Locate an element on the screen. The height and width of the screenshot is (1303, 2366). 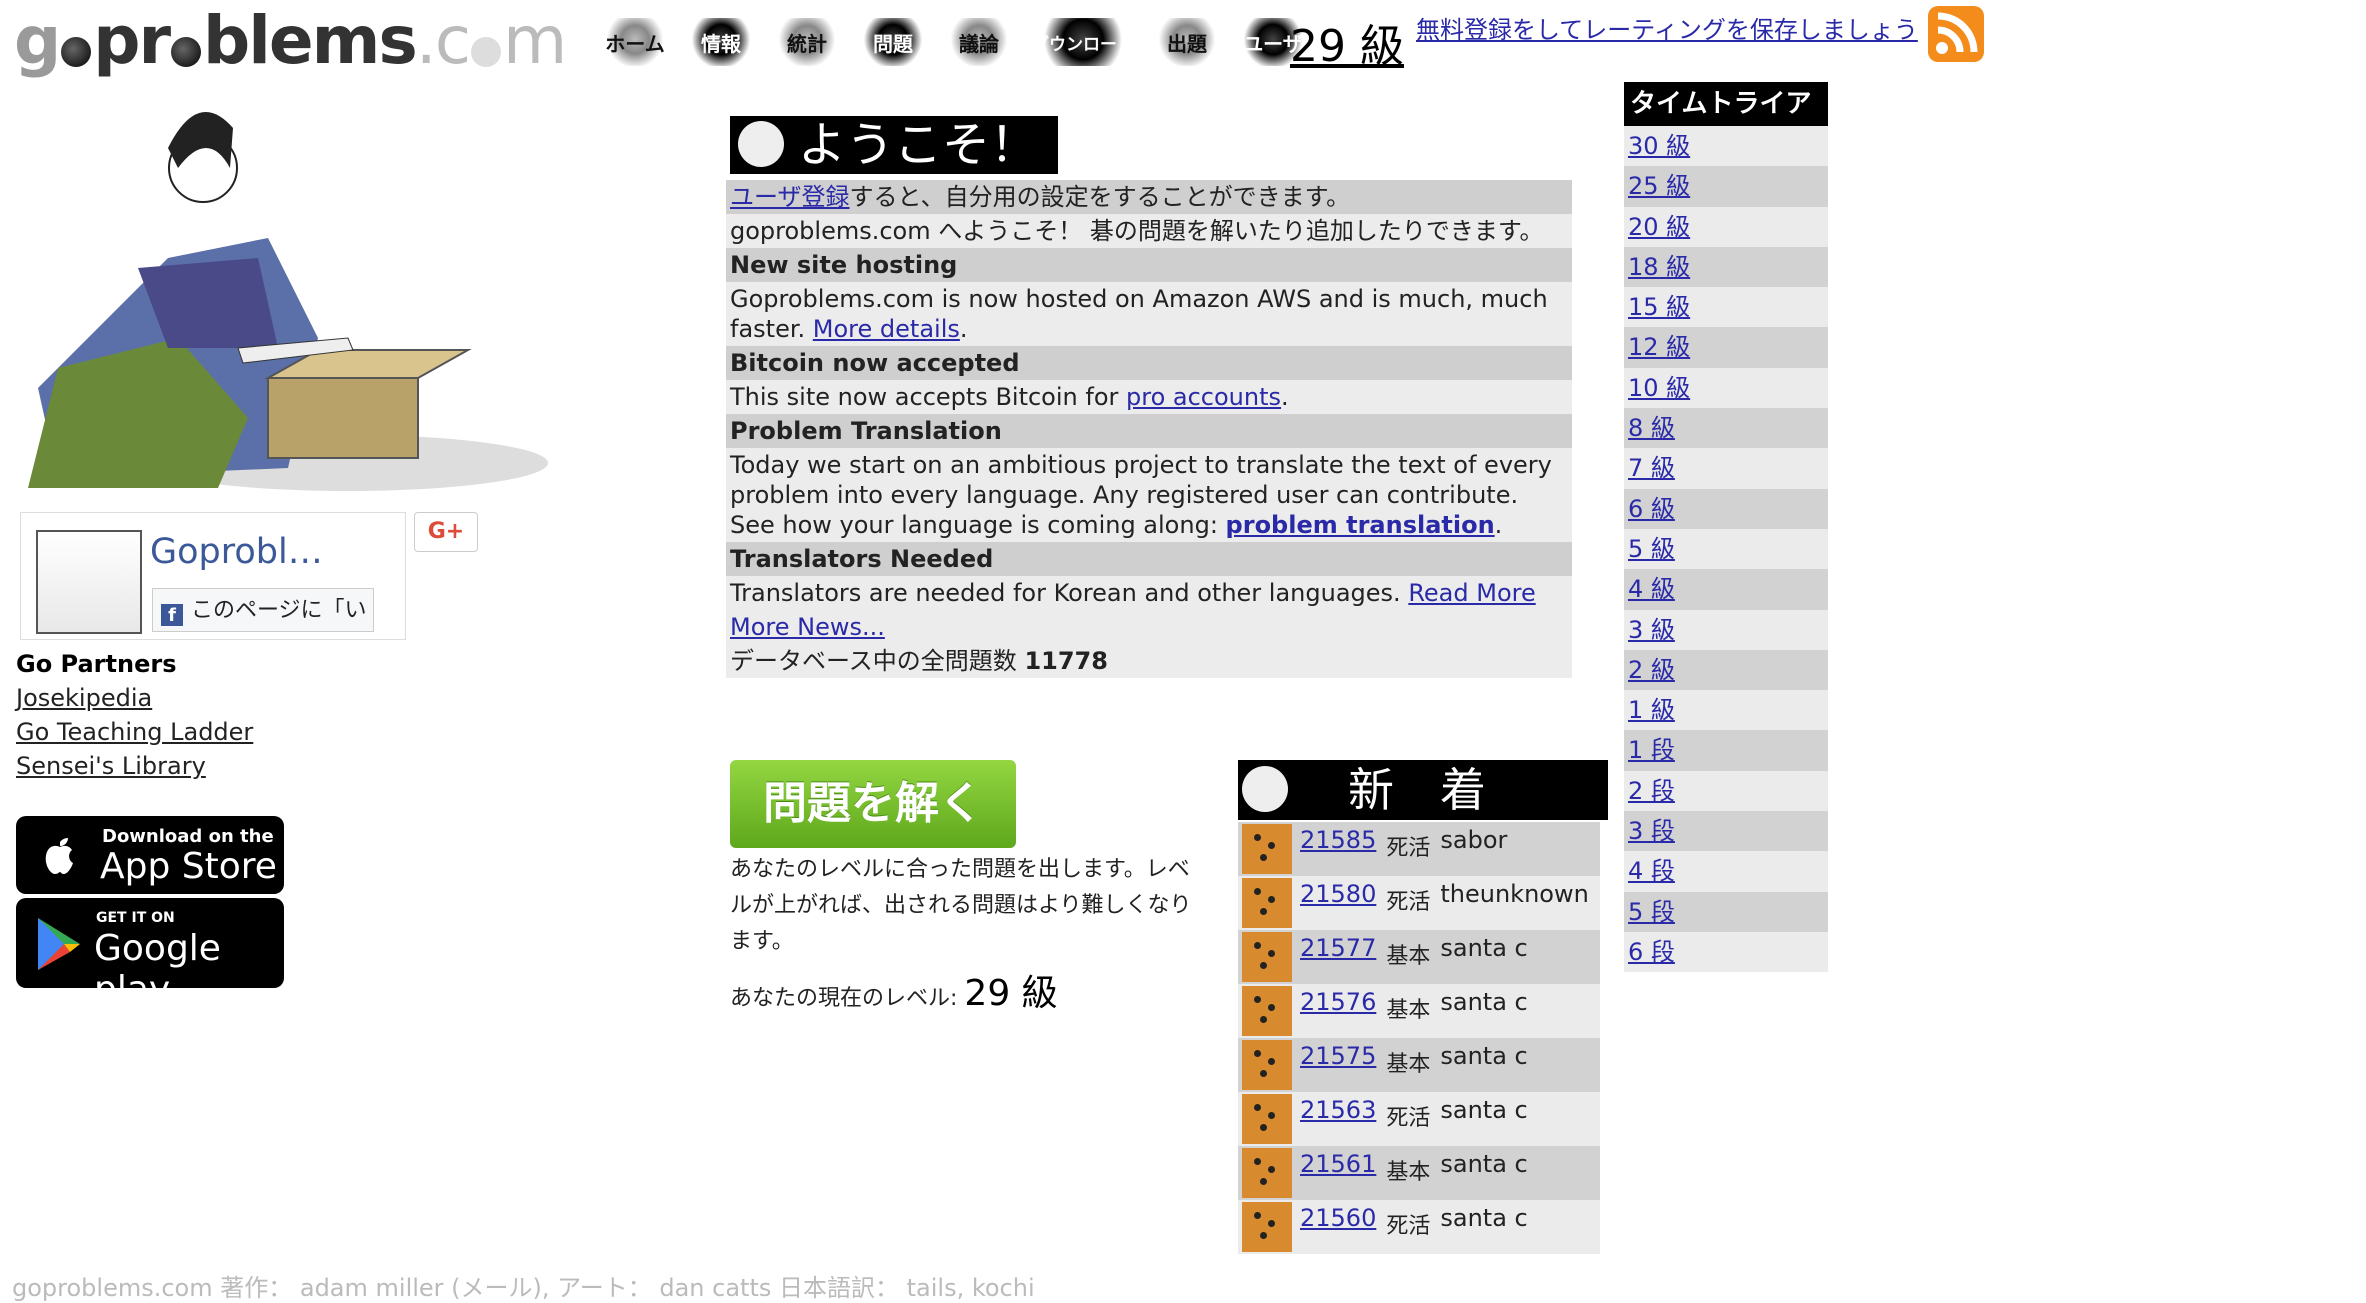
nav-problems: 問題 is located at coordinates (893, 42).